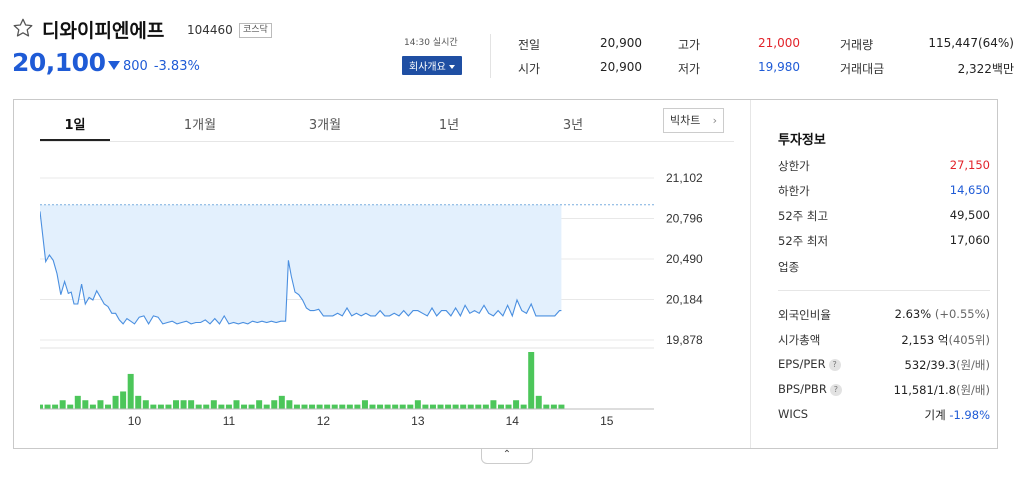  What do you see at coordinates (884, 390) in the screenshot?
I see `invest-row-bps-pbr: BPS/PBR? 11,581/1.8(원/배)` at bounding box center [884, 390].